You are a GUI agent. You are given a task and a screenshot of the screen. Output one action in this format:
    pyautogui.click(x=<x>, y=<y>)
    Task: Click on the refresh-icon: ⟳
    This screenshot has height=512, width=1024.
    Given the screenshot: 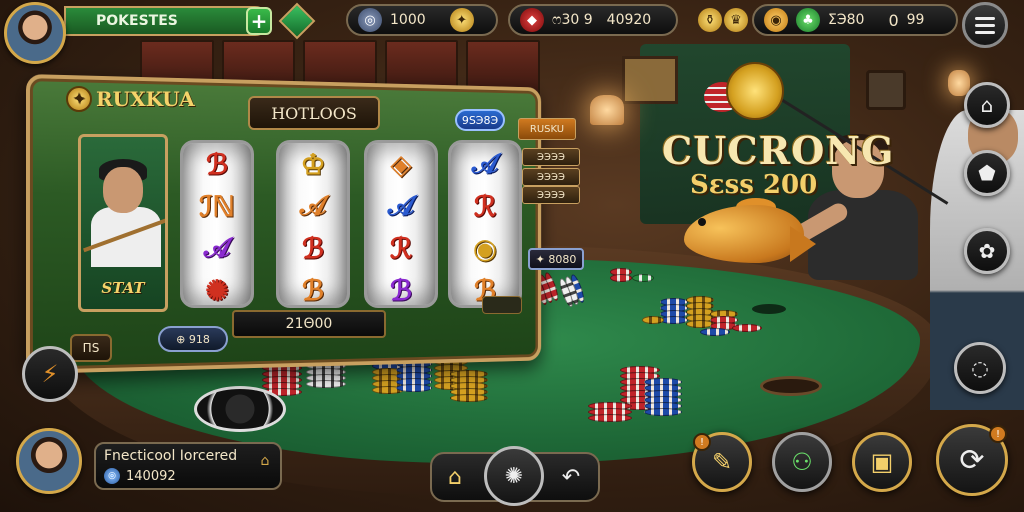 What is the action you would take?
    pyautogui.click(x=972, y=460)
    